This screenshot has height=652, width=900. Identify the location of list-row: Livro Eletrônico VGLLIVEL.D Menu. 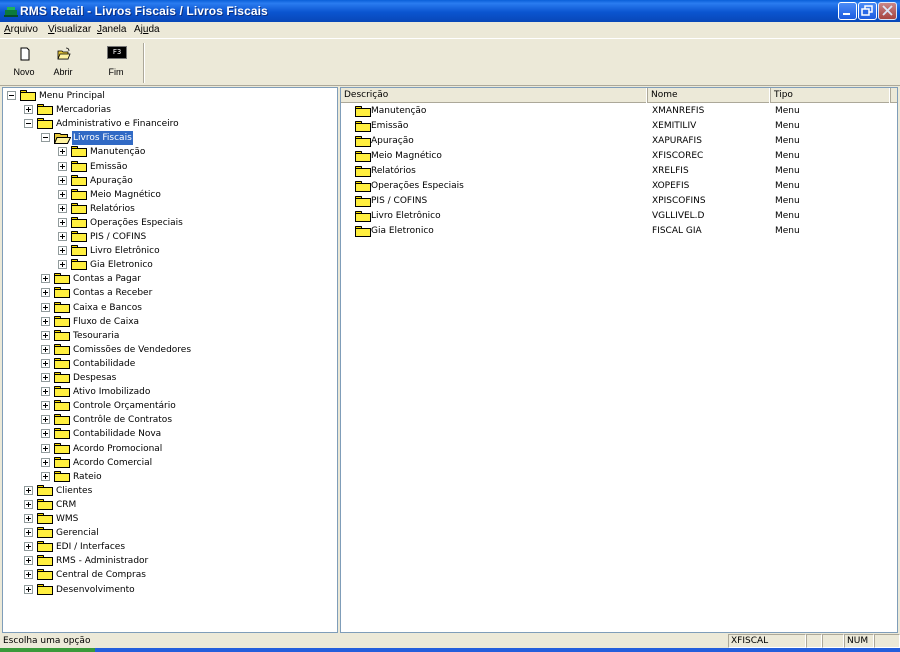
(619, 216).